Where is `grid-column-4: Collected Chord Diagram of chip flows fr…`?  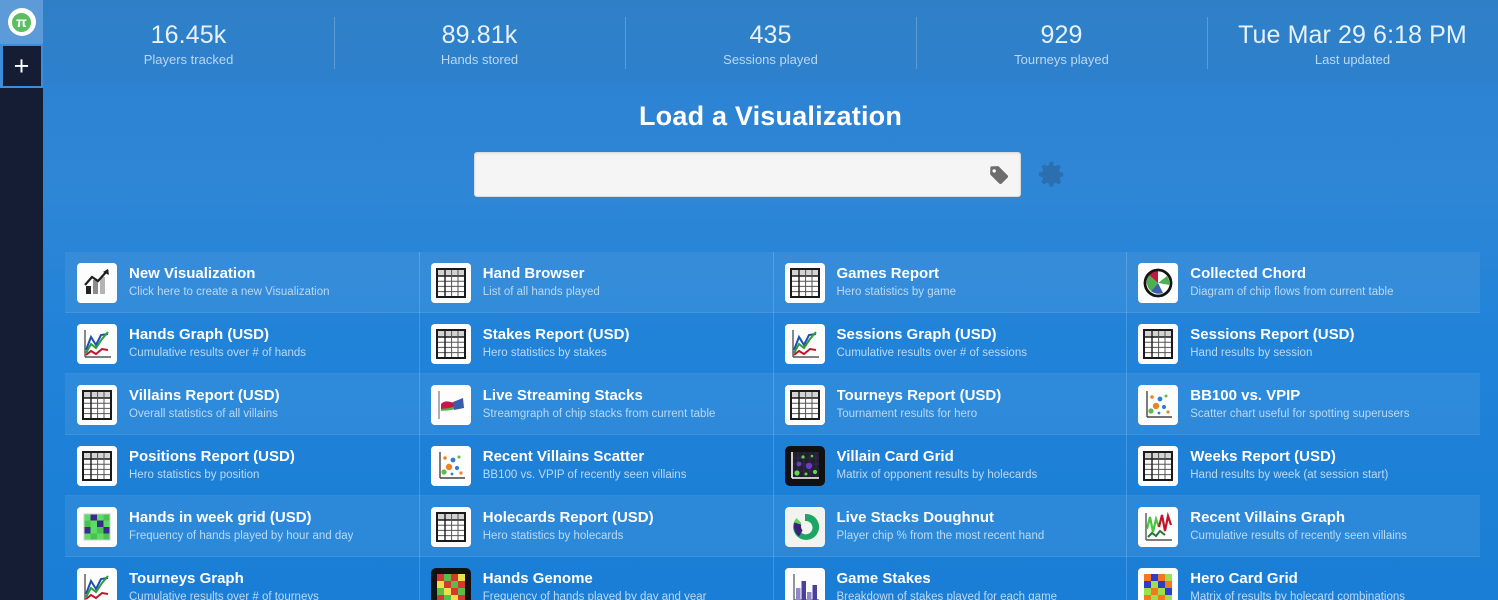 grid-column-4: Collected Chord Diagram of chip flows fr… is located at coordinates (1303, 426).